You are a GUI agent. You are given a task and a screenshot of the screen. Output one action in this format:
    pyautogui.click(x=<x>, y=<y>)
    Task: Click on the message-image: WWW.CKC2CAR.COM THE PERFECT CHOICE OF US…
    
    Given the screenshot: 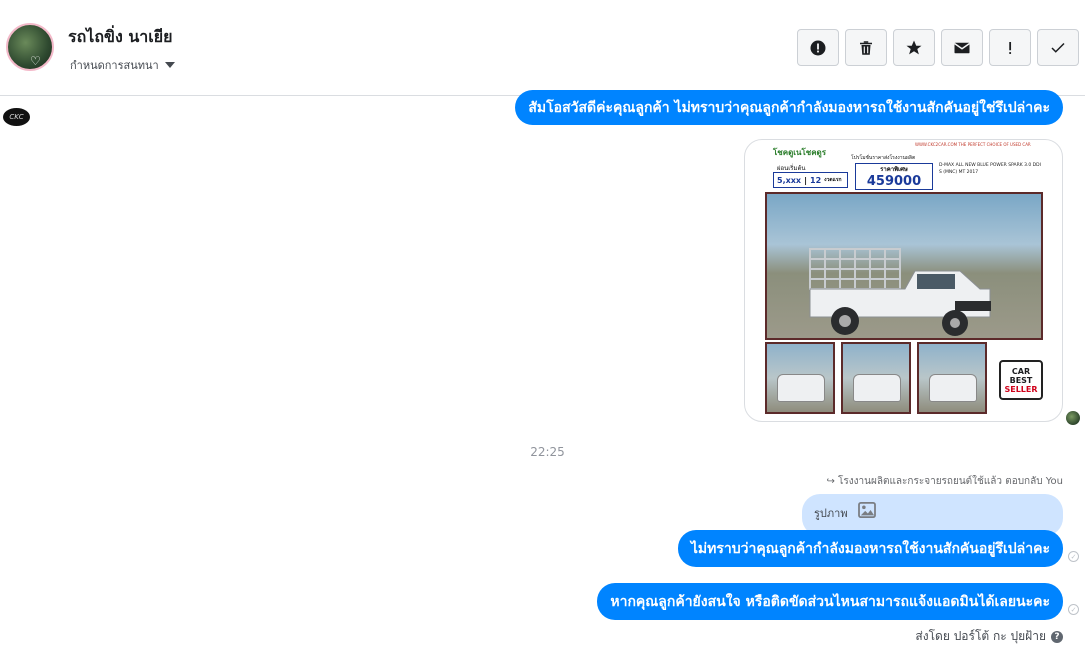 What is the action you would take?
    pyautogui.click(x=903, y=280)
    